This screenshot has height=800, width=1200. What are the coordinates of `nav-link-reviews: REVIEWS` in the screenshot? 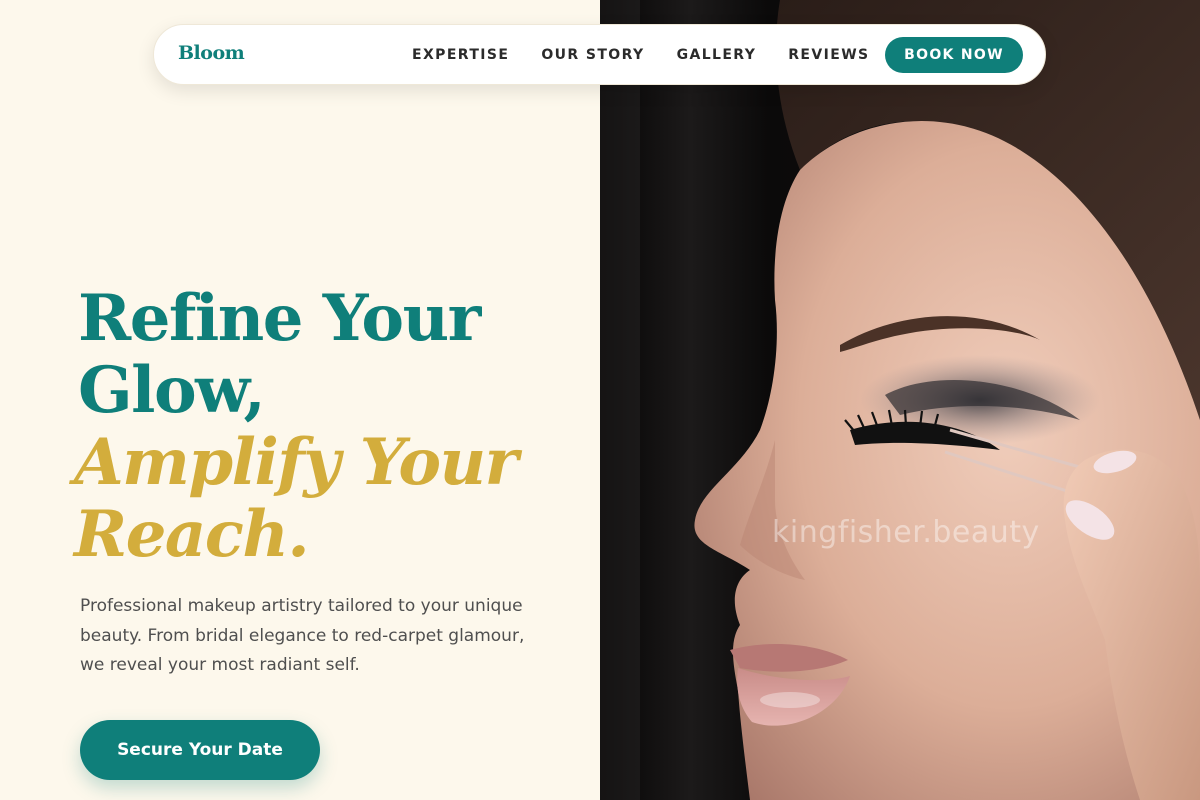 It's located at (828, 55).